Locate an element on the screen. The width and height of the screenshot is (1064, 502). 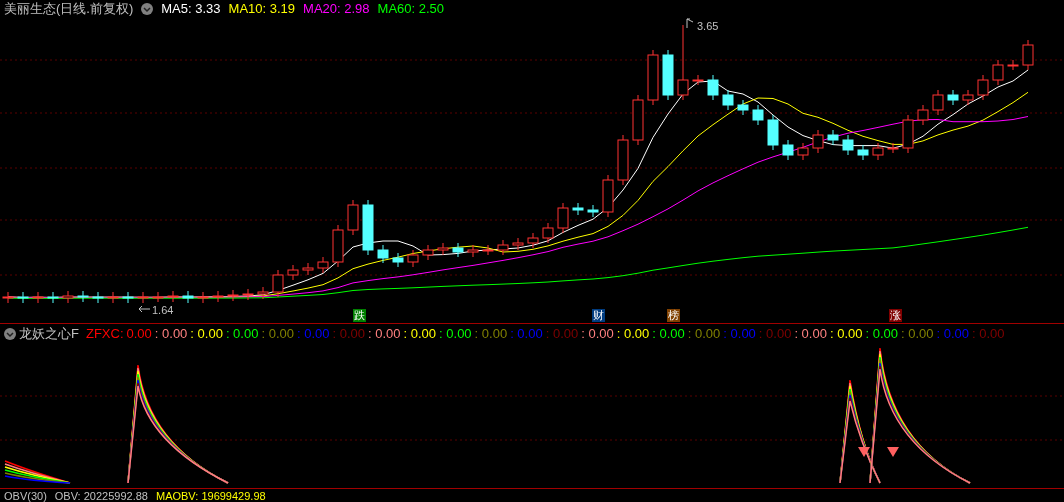
moving-average-value: MA20: 2.98 is located at coordinates (336, 9).